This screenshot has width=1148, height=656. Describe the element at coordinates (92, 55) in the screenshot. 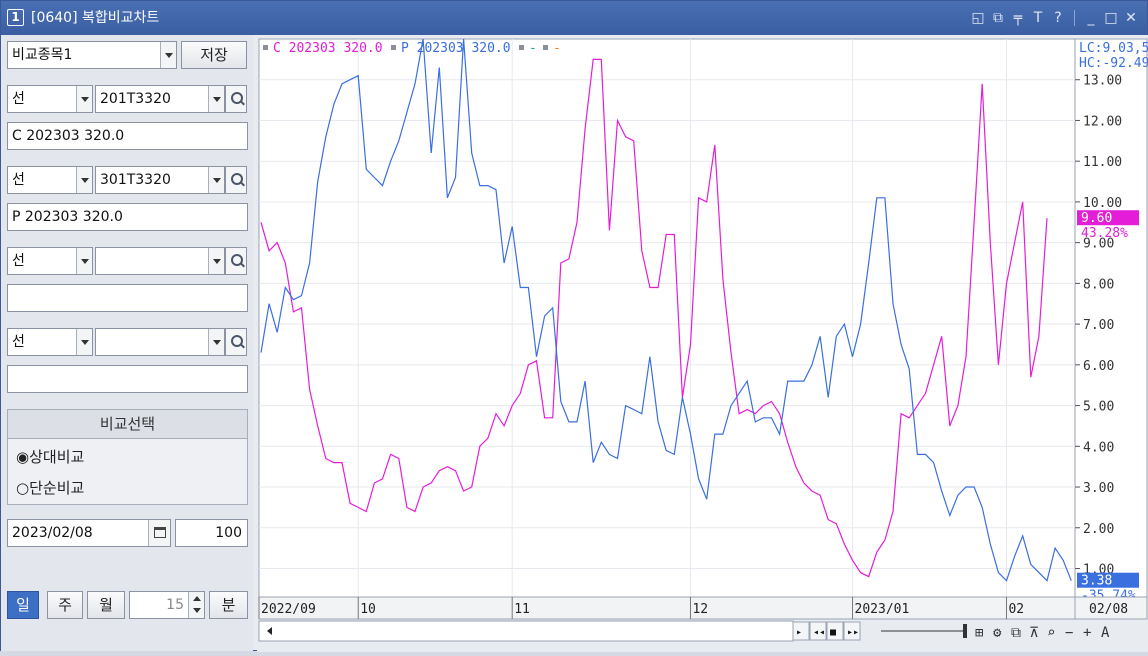

I see `compare-set-select: 비교종목1` at that location.